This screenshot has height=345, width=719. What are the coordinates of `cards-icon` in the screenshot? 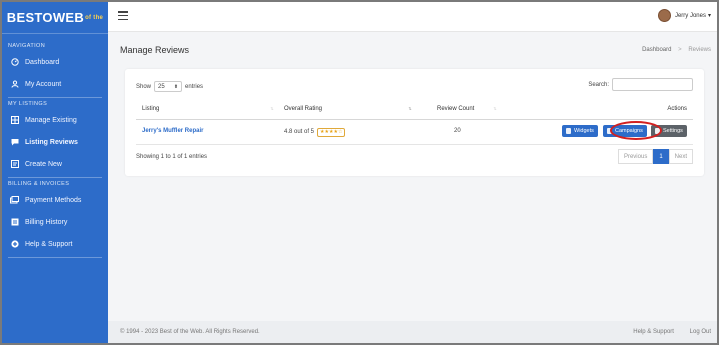 It's located at (14, 200).